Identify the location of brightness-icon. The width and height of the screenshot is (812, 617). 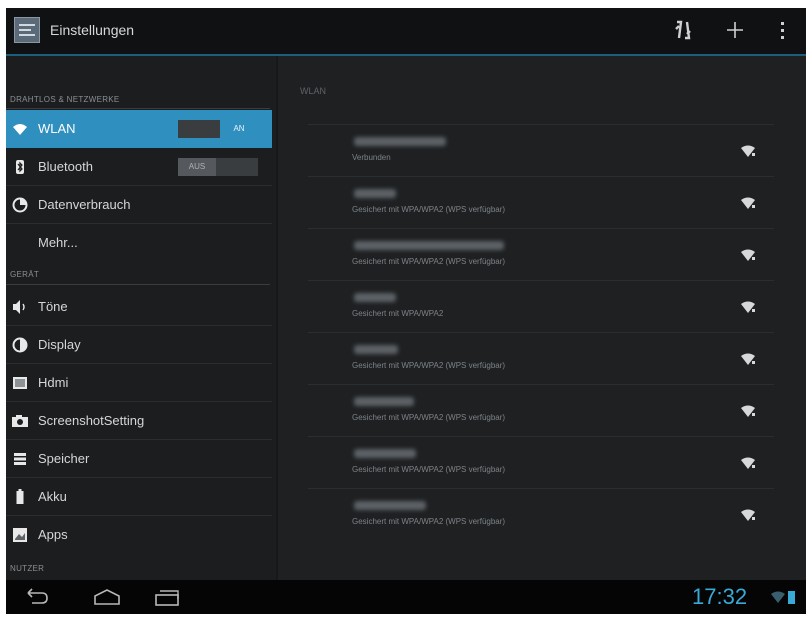
(20, 345).